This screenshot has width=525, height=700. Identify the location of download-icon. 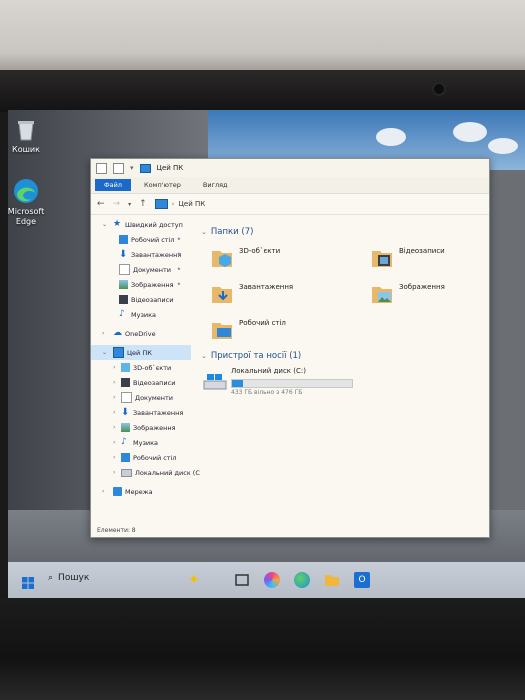
(222, 294).